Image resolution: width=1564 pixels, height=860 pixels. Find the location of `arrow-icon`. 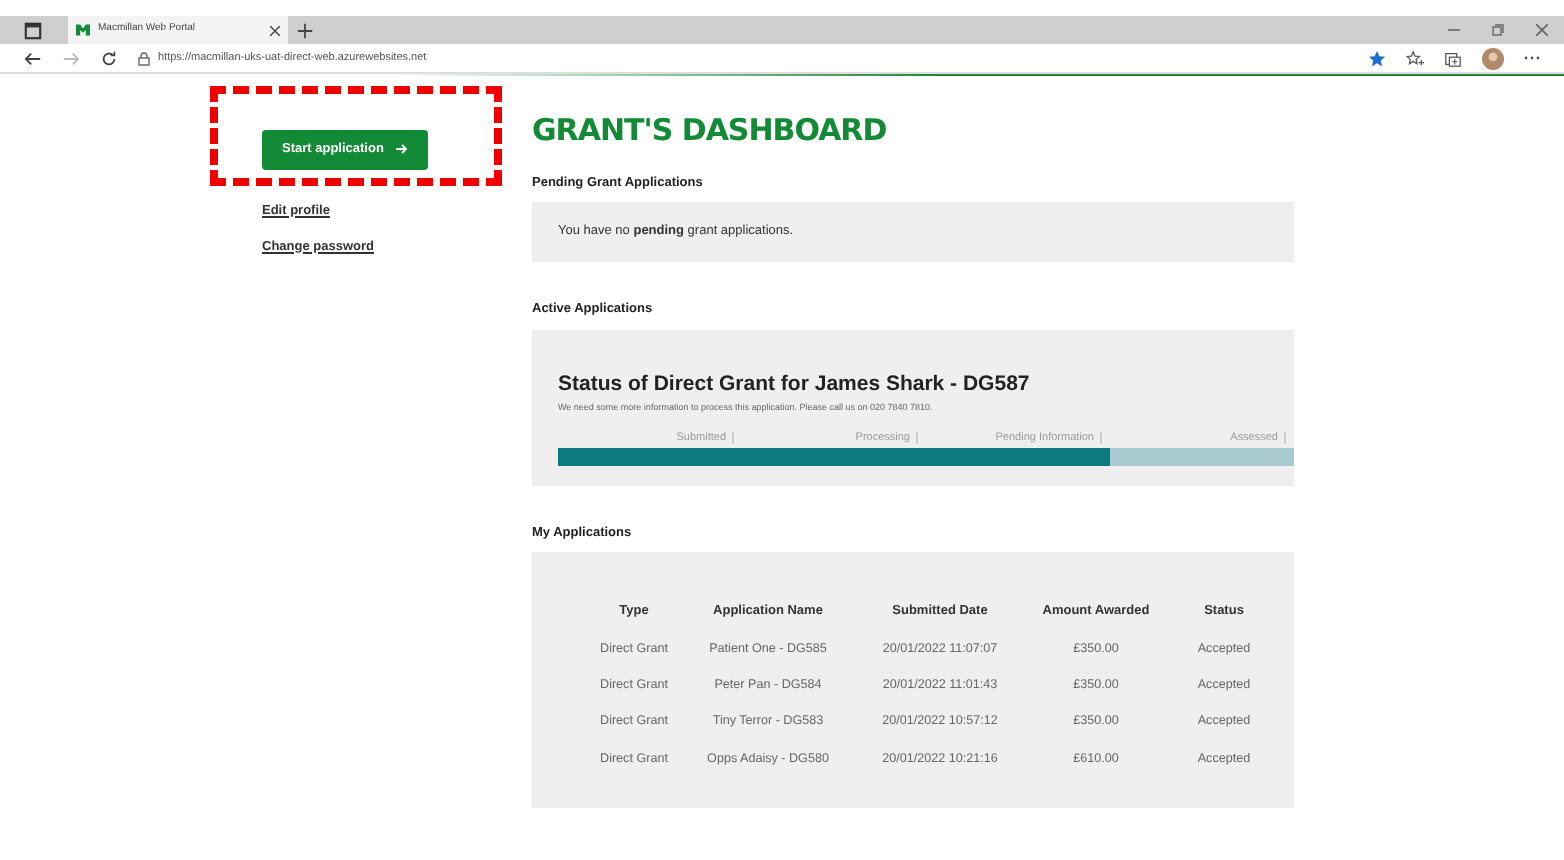

arrow-icon is located at coordinates (401, 148).